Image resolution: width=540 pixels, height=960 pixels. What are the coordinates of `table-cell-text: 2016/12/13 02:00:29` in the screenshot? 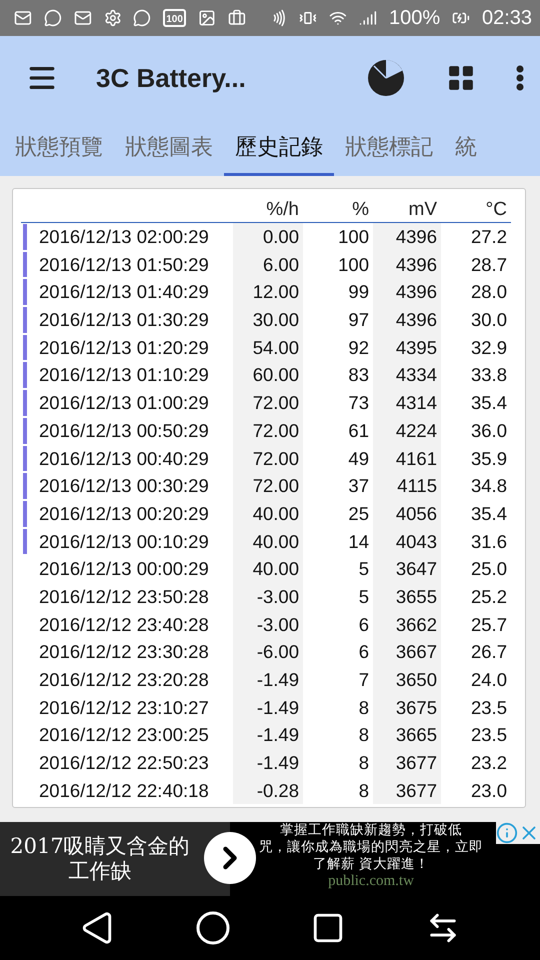 It's located at (124, 237).